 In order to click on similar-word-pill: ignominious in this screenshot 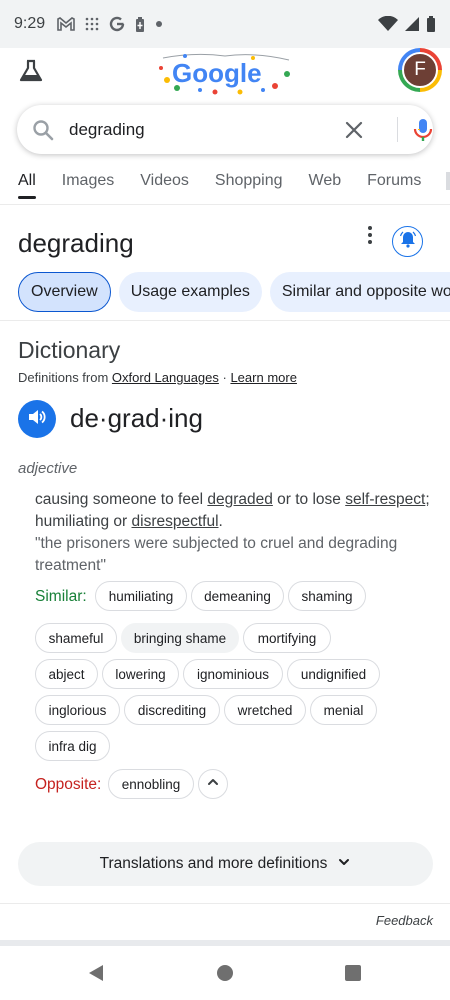, I will do `click(233, 674)`.